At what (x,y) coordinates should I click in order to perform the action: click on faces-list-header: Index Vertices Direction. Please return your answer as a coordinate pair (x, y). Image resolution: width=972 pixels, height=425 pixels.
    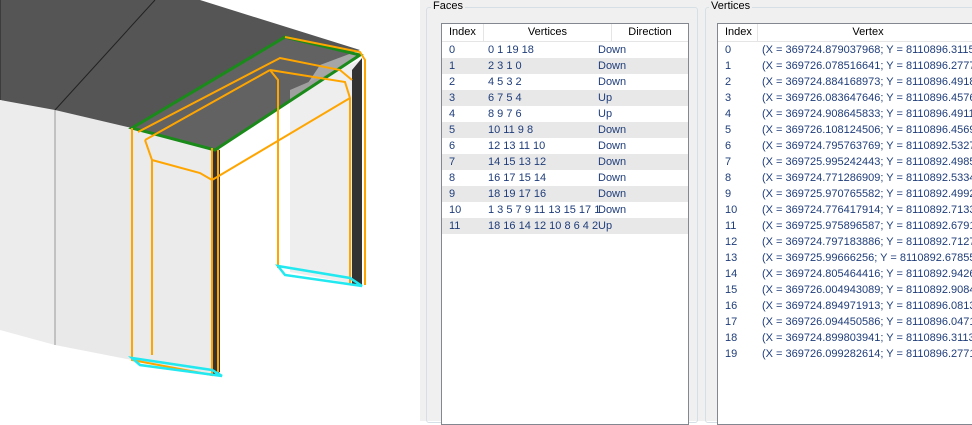
    Looking at the image, I should click on (565, 33).